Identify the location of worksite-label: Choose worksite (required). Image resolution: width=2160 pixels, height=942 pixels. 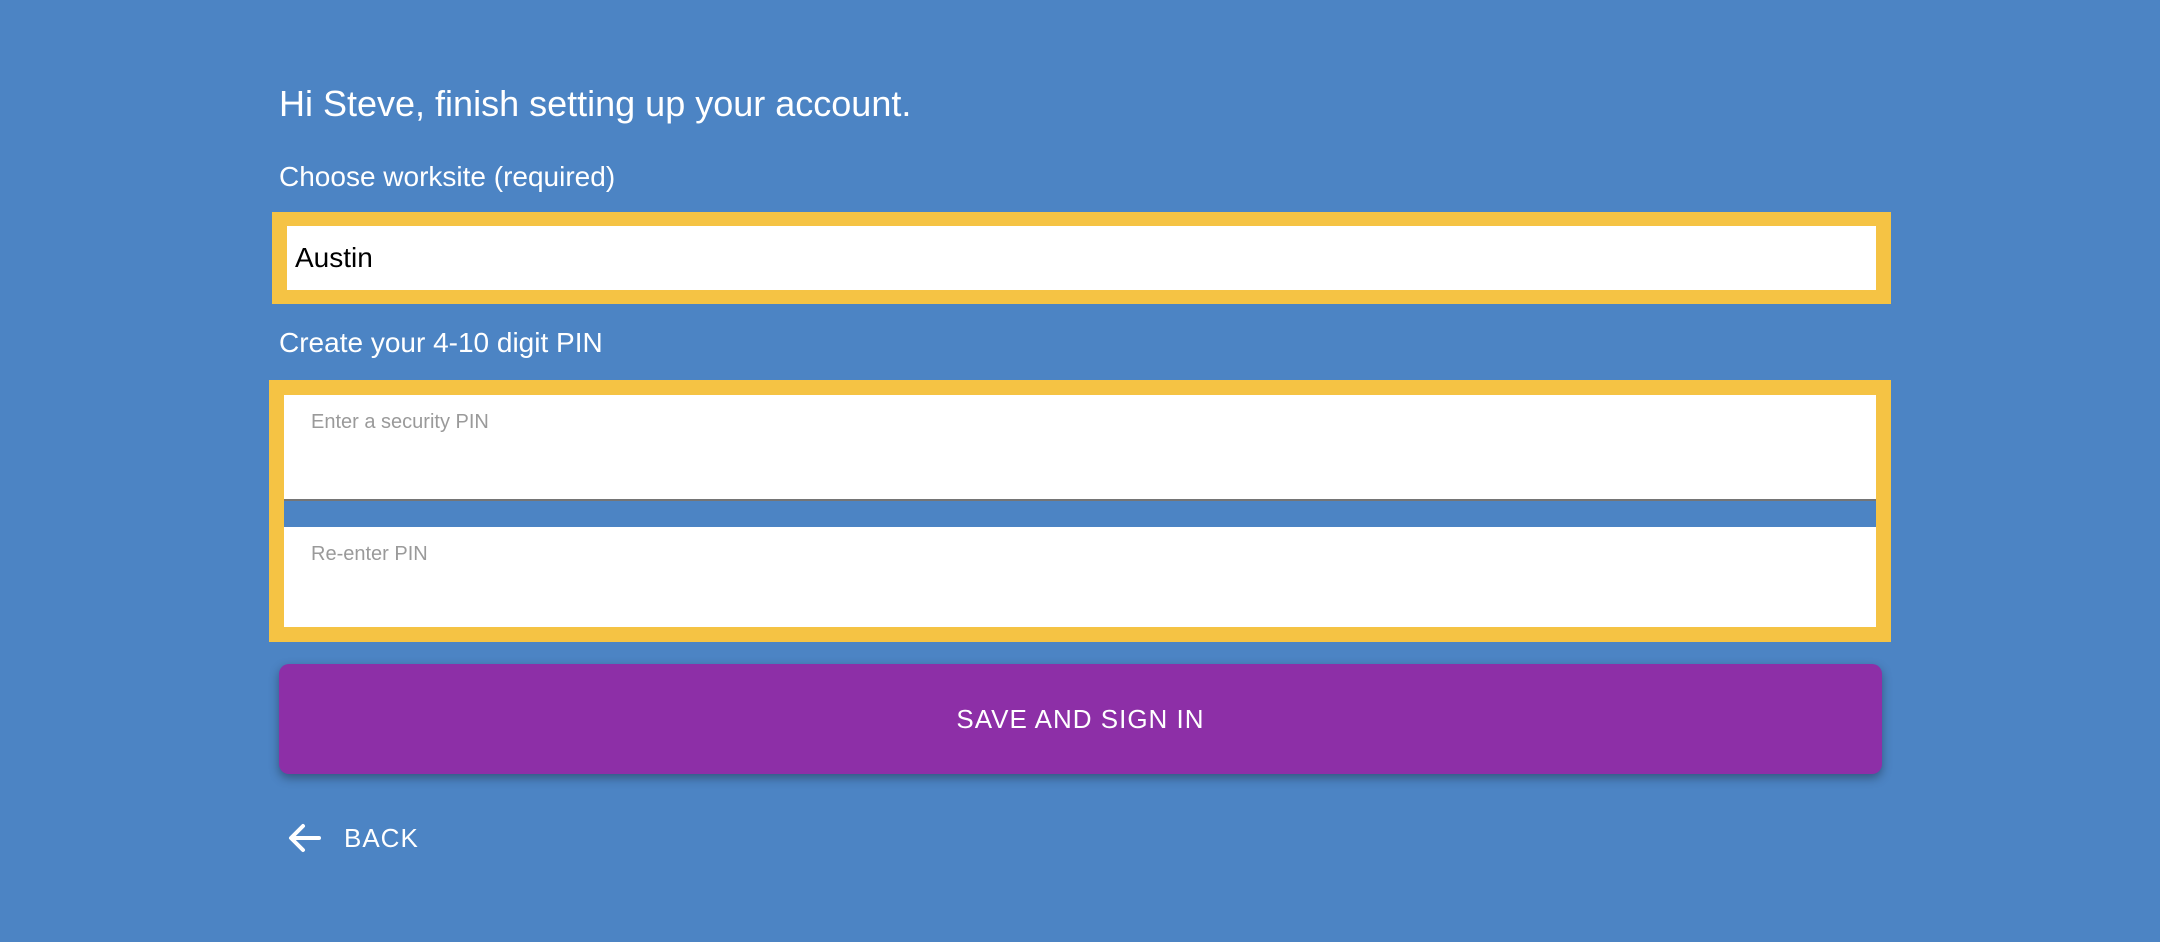
(447, 176).